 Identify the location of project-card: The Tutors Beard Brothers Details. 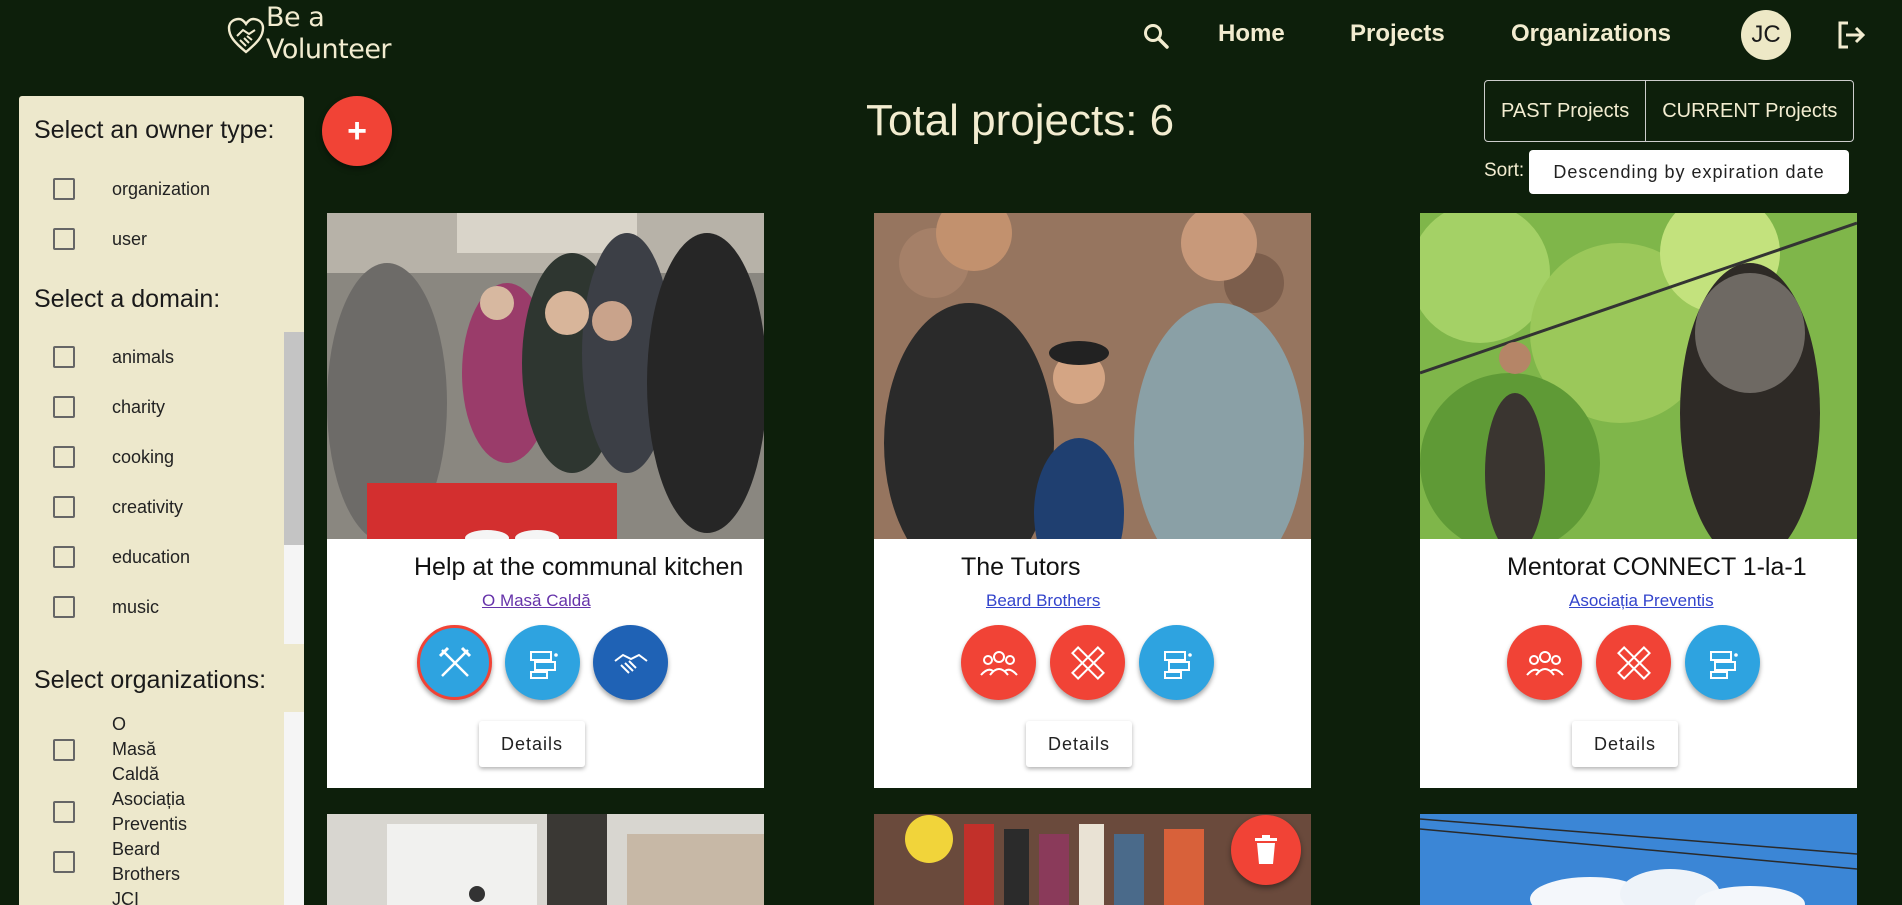
(1092, 500).